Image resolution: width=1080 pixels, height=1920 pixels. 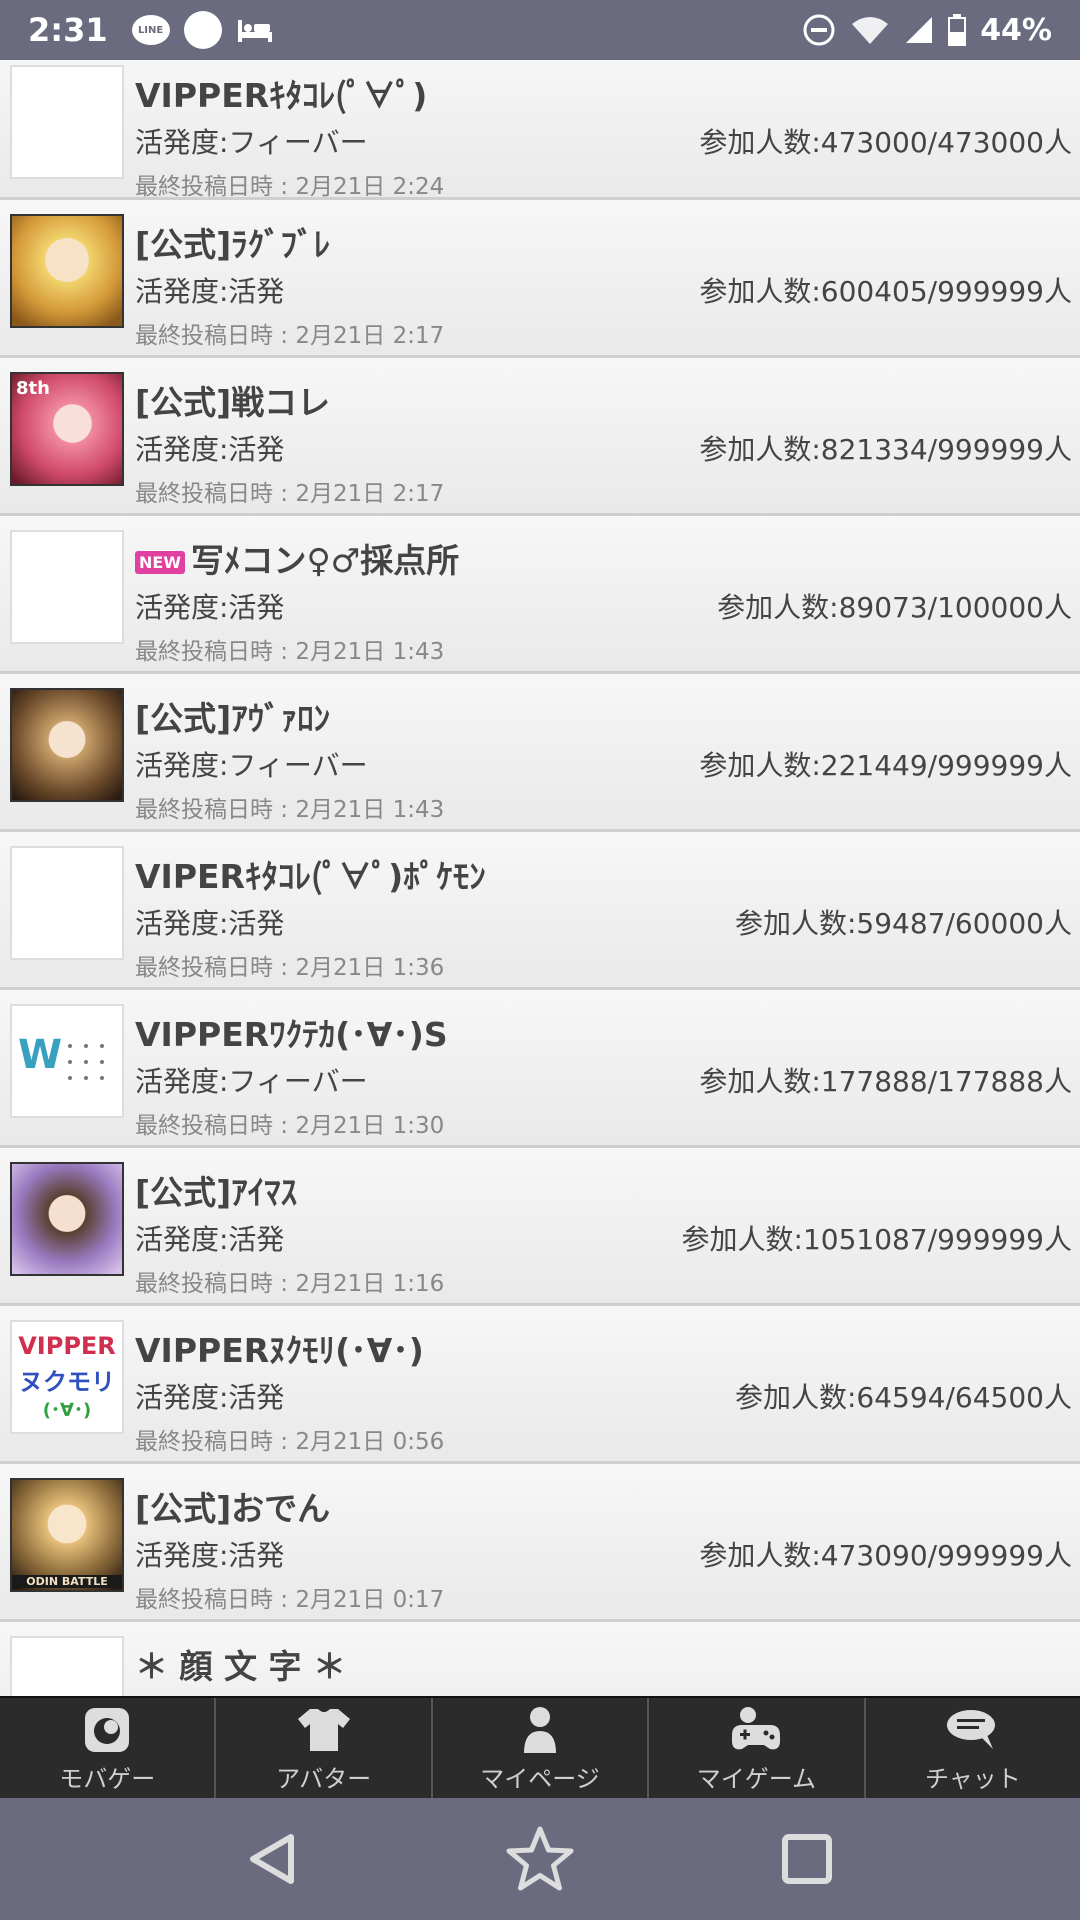 What do you see at coordinates (150, 30) in the screenshot?
I see `line-notification-icon: LINE` at bounding box center [150, 30].